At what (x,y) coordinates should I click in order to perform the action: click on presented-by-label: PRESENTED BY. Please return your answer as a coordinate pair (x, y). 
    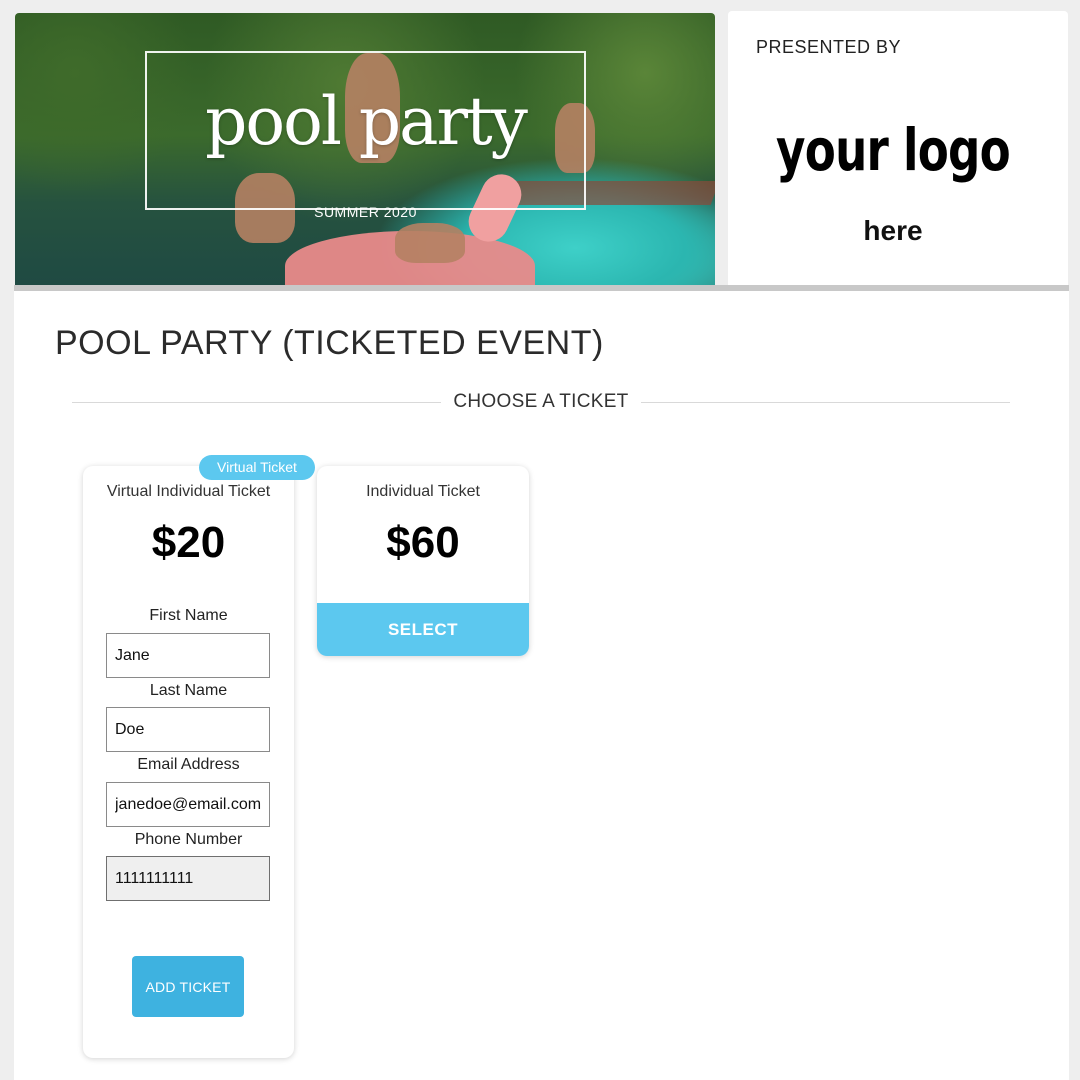
    Looking at the image, I should click on (829, 47).